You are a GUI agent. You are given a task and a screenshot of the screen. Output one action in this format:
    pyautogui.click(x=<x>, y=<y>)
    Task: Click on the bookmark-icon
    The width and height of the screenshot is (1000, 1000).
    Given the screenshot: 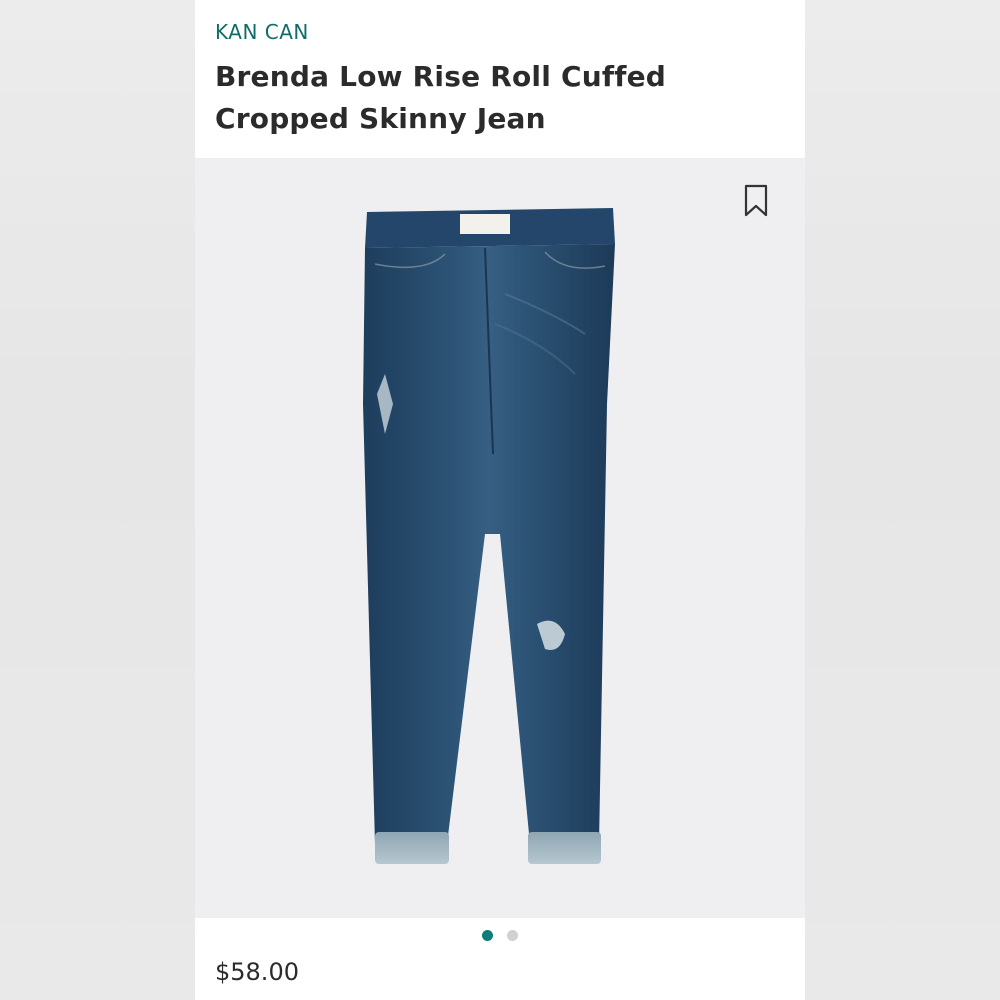 What is the action you would take?
    pyautogui.click(x=756, y=201)
    